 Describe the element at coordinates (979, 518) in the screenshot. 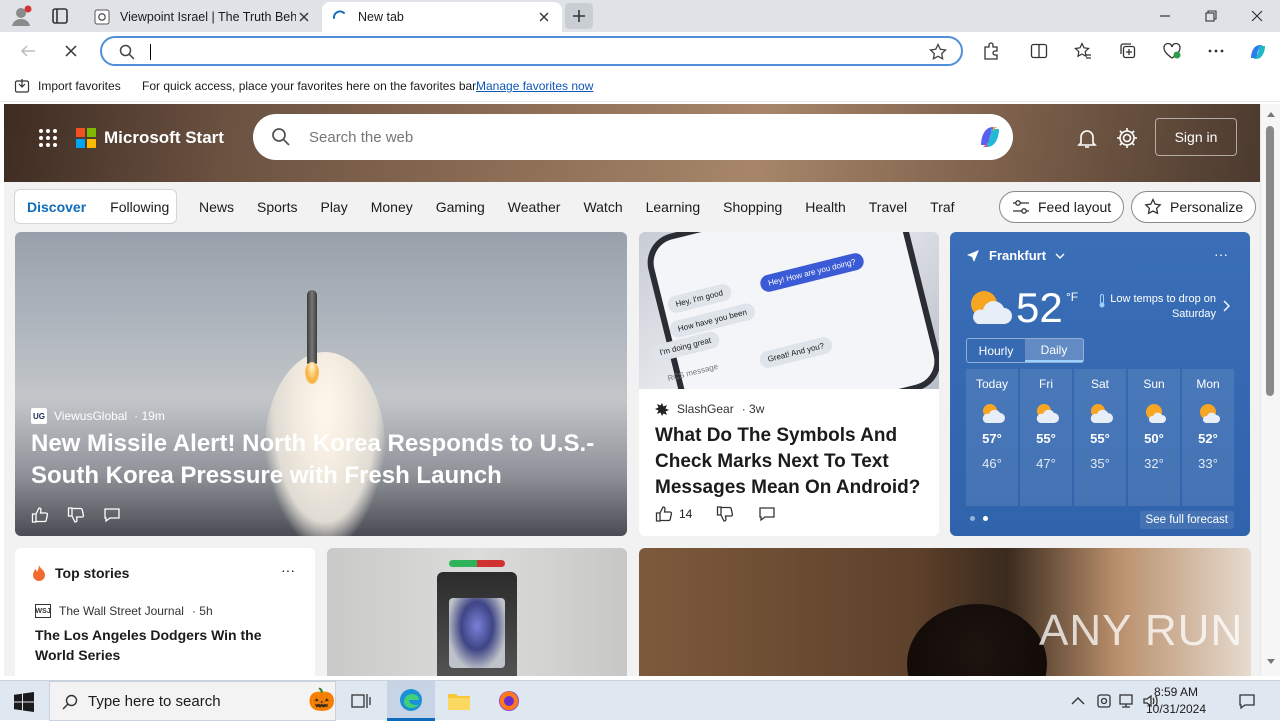

I see `carousel-dots` at that location.